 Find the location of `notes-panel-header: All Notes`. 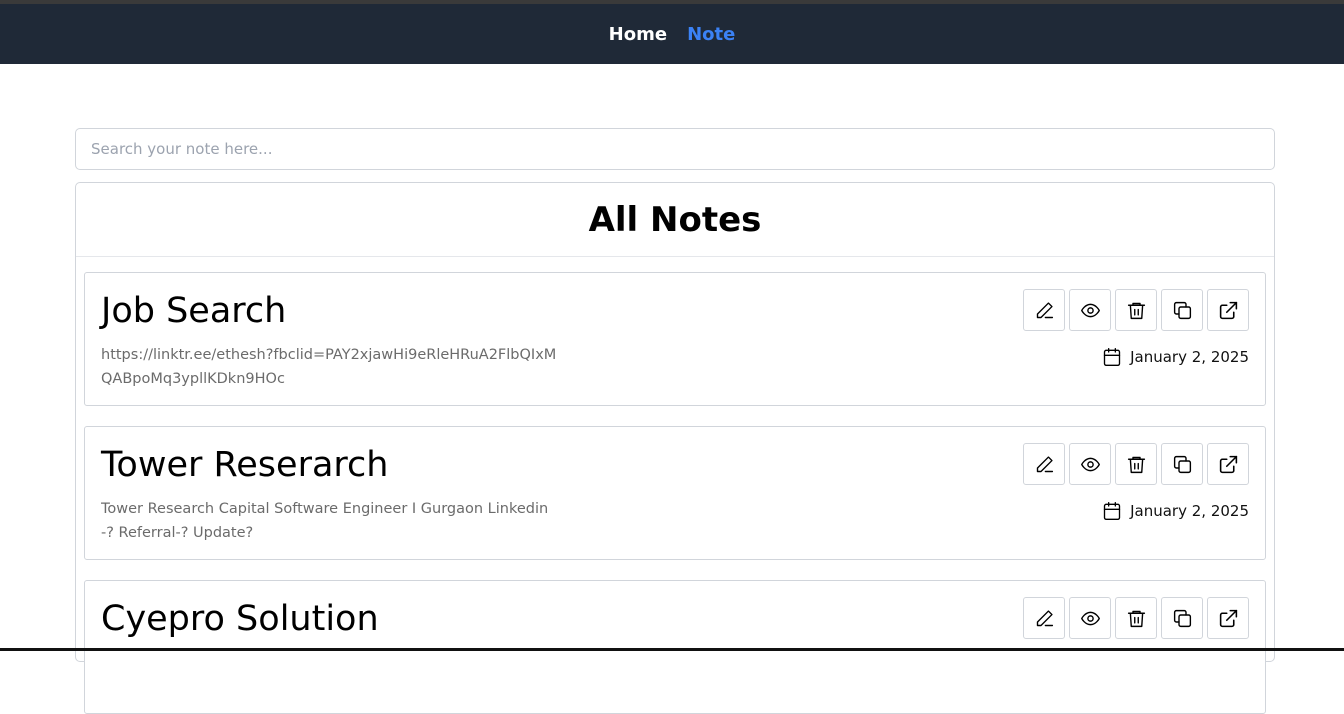

notes-panel-header: All Notes is located at coordinates (675, 220).